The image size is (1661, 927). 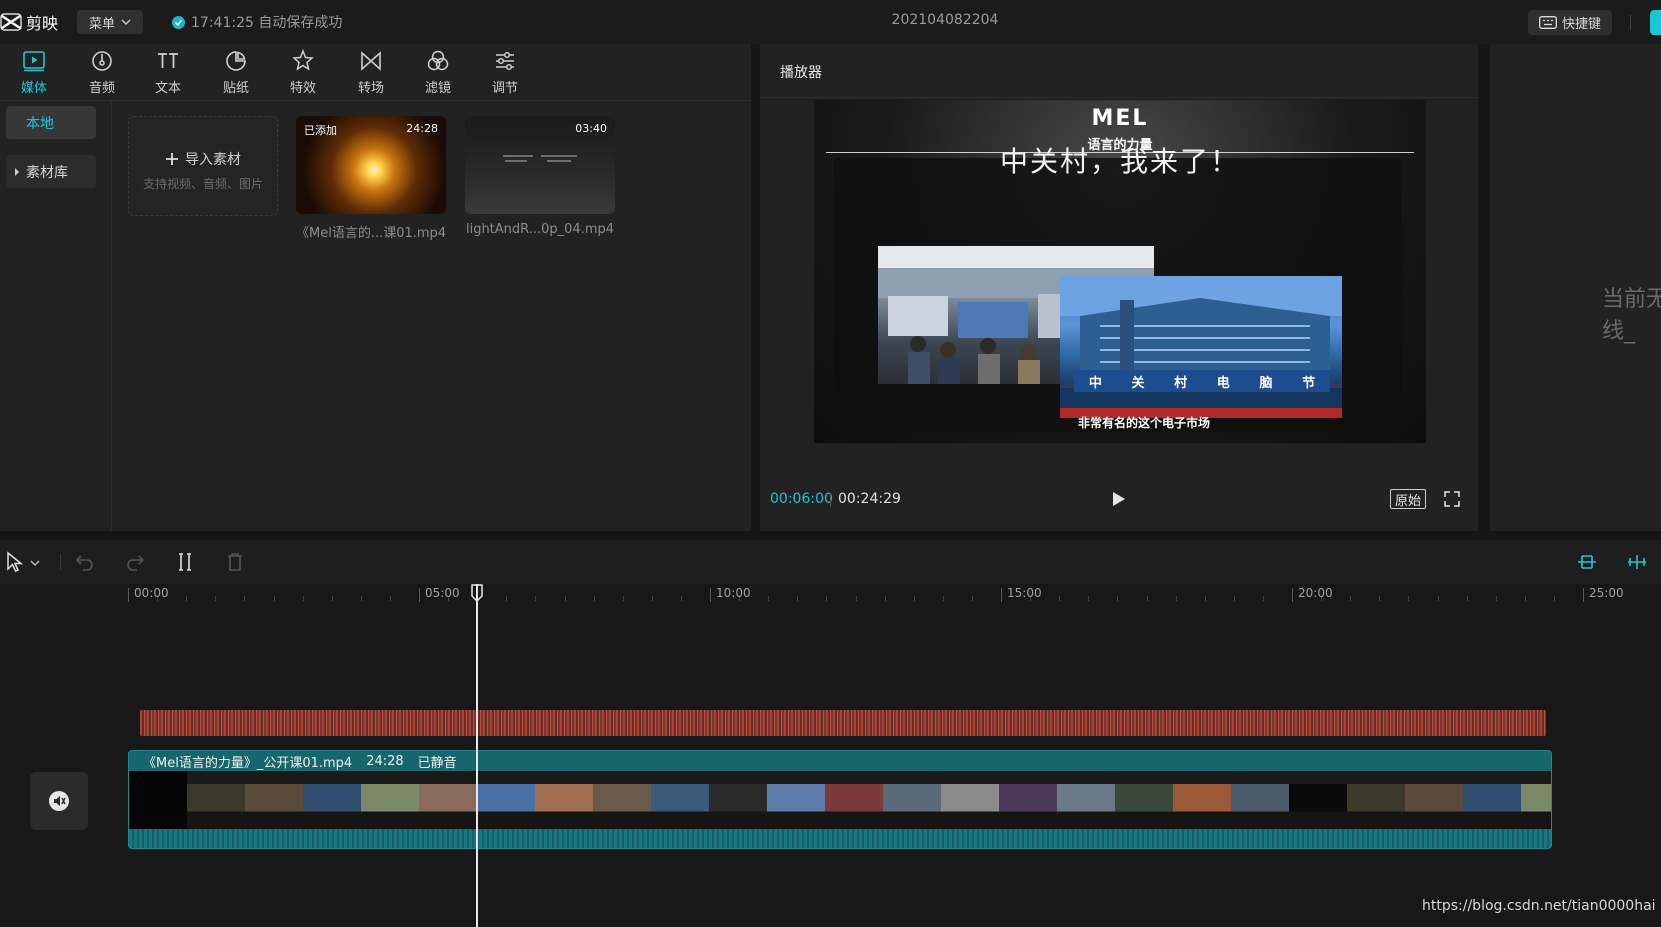 What do you see at coordinates (438, 73) in the screenshot?
I see `tab-filter: 滤镜` at bounding box center [438, 73].